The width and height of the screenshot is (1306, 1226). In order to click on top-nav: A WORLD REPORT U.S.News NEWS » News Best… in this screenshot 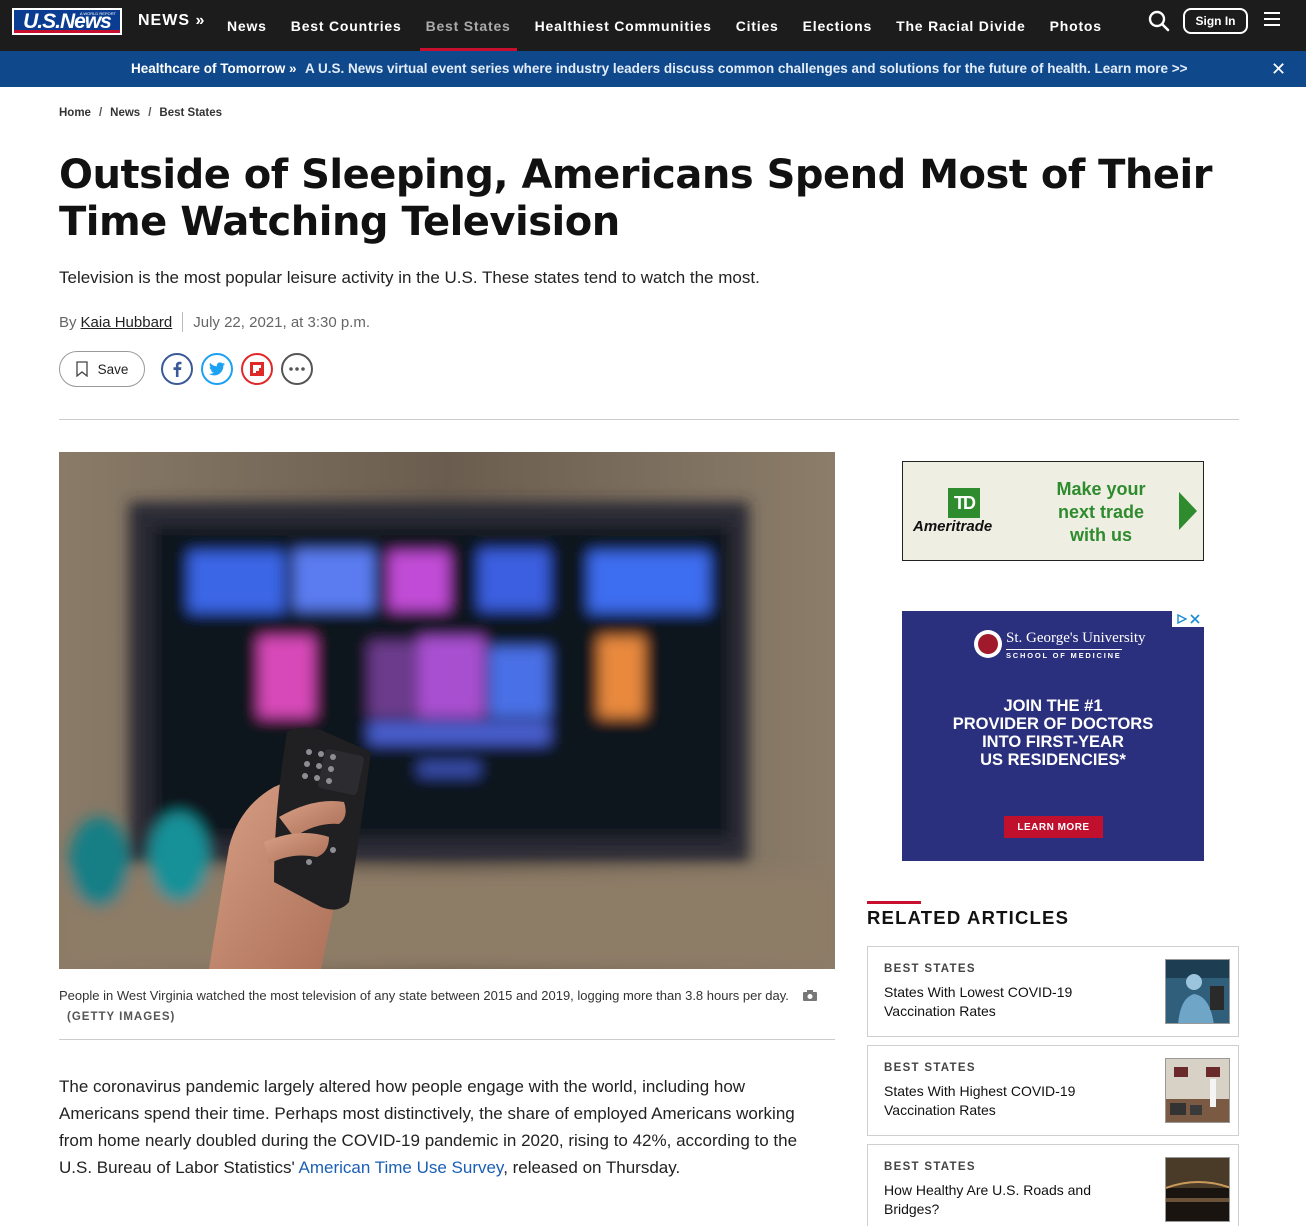, I will do `click(653, 25)`.